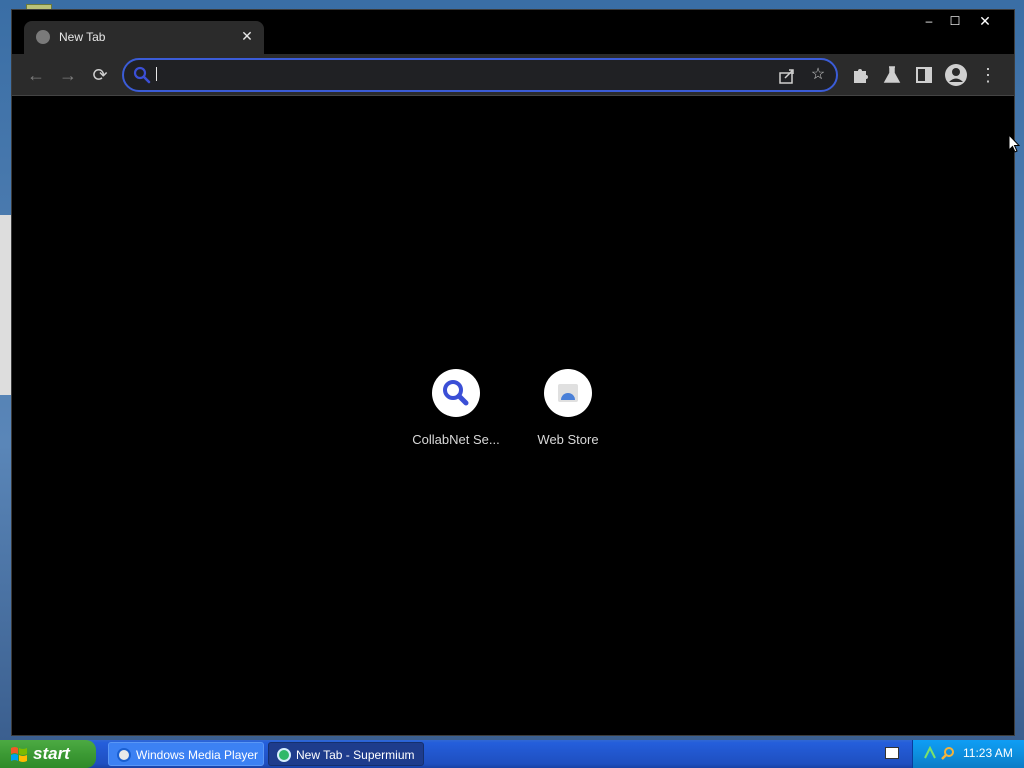  What do you see at coordinates (860, 75) in the screenshot?
I see `extensions-icon` at bounding box center [860, 75].